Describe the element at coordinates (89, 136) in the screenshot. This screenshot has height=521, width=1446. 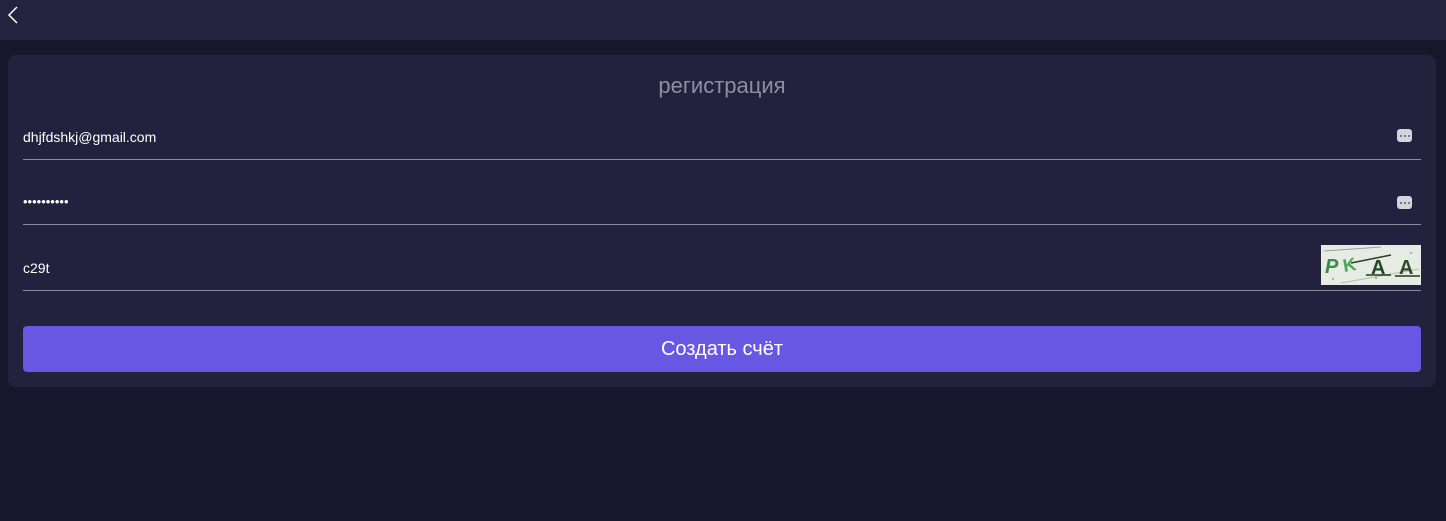
I see `email-value: dhjfdshkj@gmail.com` at that location.